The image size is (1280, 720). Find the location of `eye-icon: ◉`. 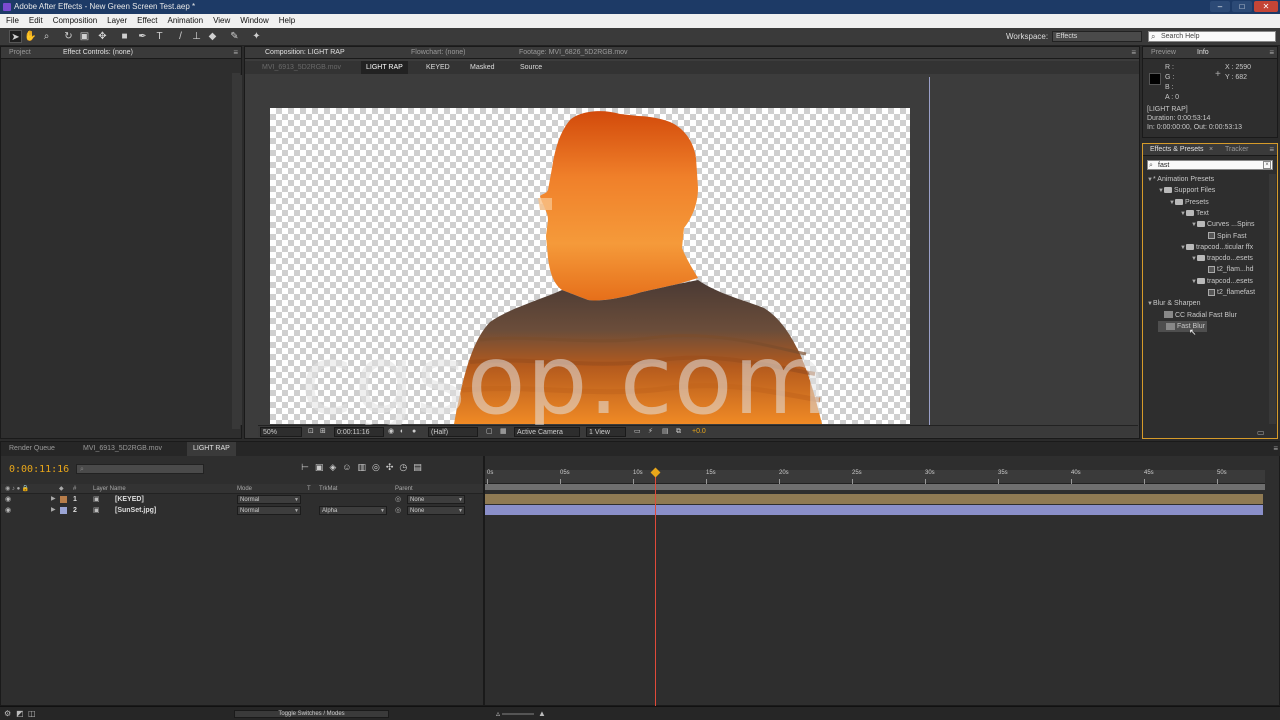

eye-icon: ◉ is located at coordinates (8, 510).